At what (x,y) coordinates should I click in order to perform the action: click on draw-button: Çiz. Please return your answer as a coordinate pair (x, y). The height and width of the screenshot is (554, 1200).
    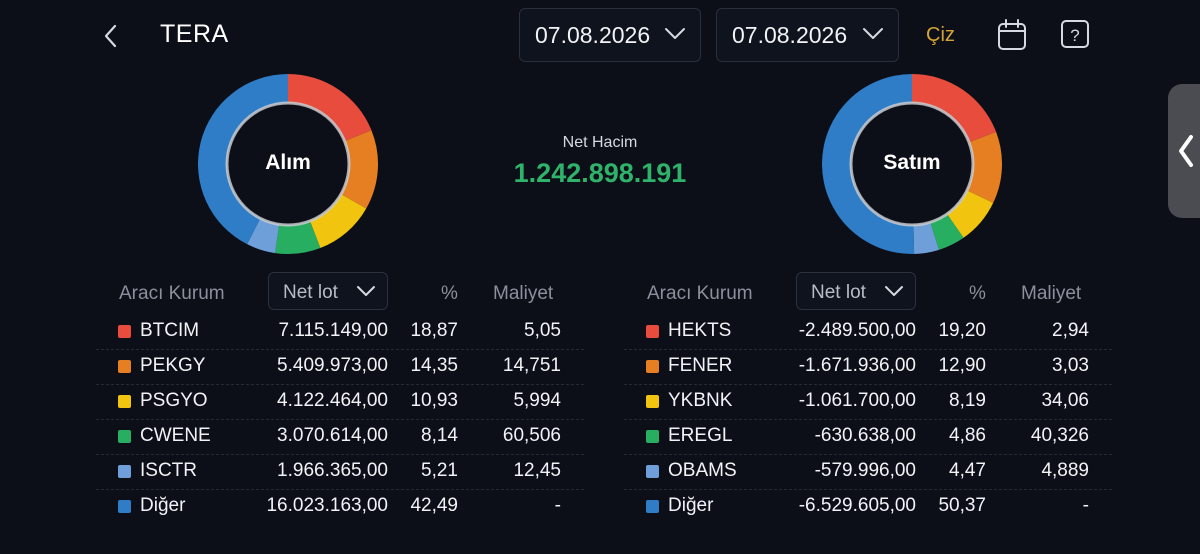
    Looking at the image, I should click on (940, 35).